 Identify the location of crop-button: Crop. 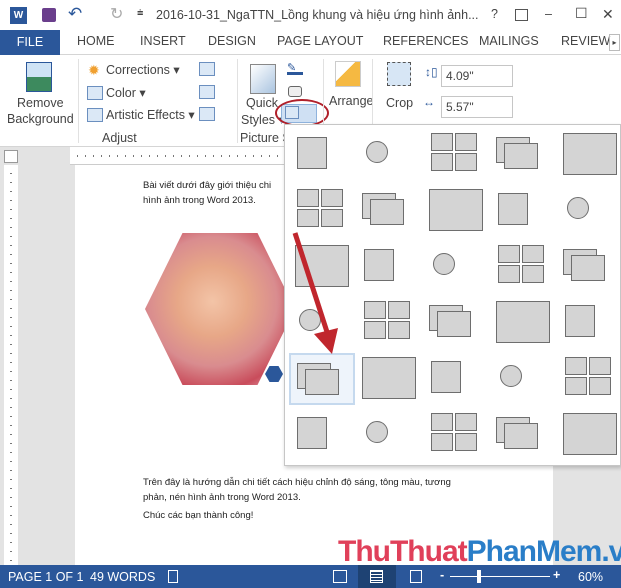
(399, 103).